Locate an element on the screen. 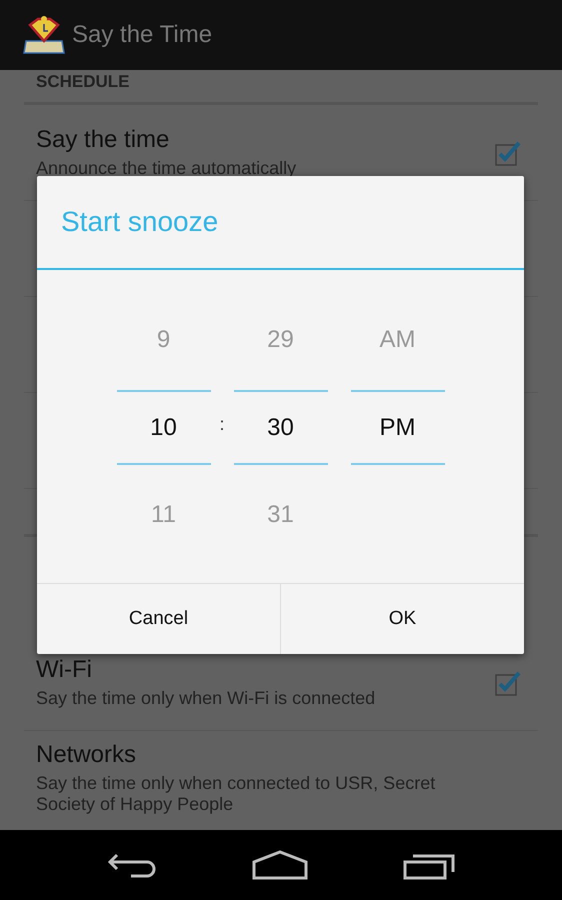 The height and width of the screenshot is (900, 562). setting-summary: Say the time only when Wi-Fi is connected is located at coordinates (206, 698).